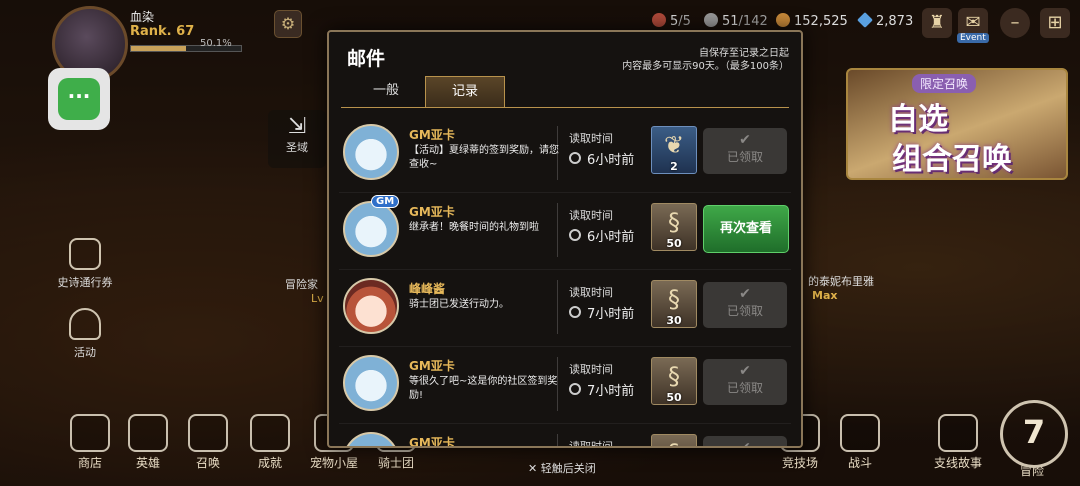  Describe the element at coordinates (895, 21) in the screenshot. I see `resource-value: 2,873` at that location.